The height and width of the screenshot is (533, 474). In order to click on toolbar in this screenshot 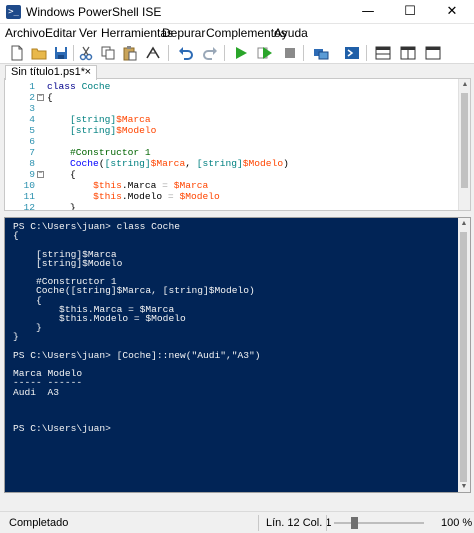, I will do `click(237, 53)`.